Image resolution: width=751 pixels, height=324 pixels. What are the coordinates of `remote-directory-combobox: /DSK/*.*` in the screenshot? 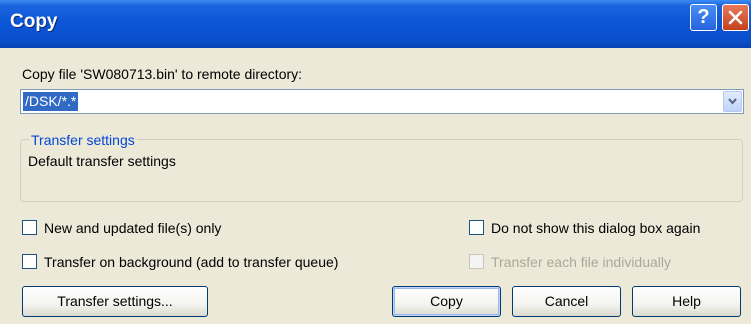 It's located at (382, 101).